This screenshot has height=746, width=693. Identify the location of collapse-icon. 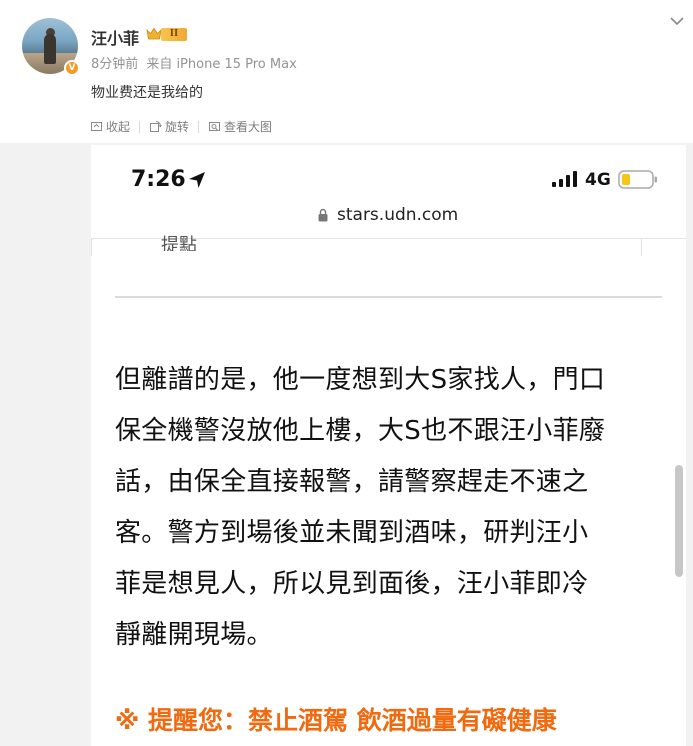
(96, 126).